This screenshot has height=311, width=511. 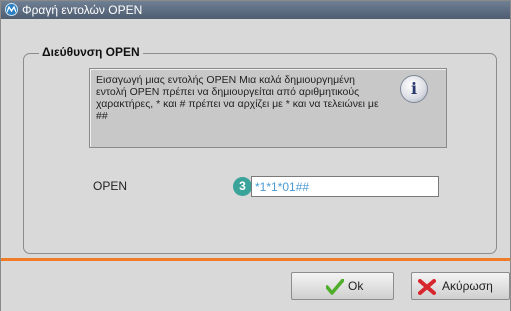 I want to click on open-label: OPEN, so click(x=110, y=186).